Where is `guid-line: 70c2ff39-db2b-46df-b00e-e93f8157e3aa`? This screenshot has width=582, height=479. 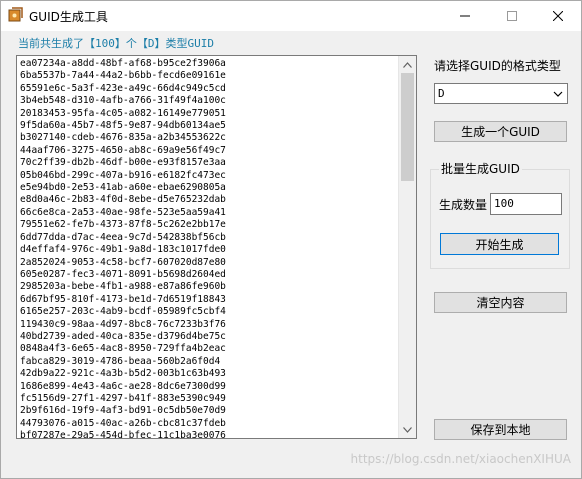
guid-line: 70c2ff39-db2b-46df-b00e-e93f8157e3aa is located at coordinates (123, 163).